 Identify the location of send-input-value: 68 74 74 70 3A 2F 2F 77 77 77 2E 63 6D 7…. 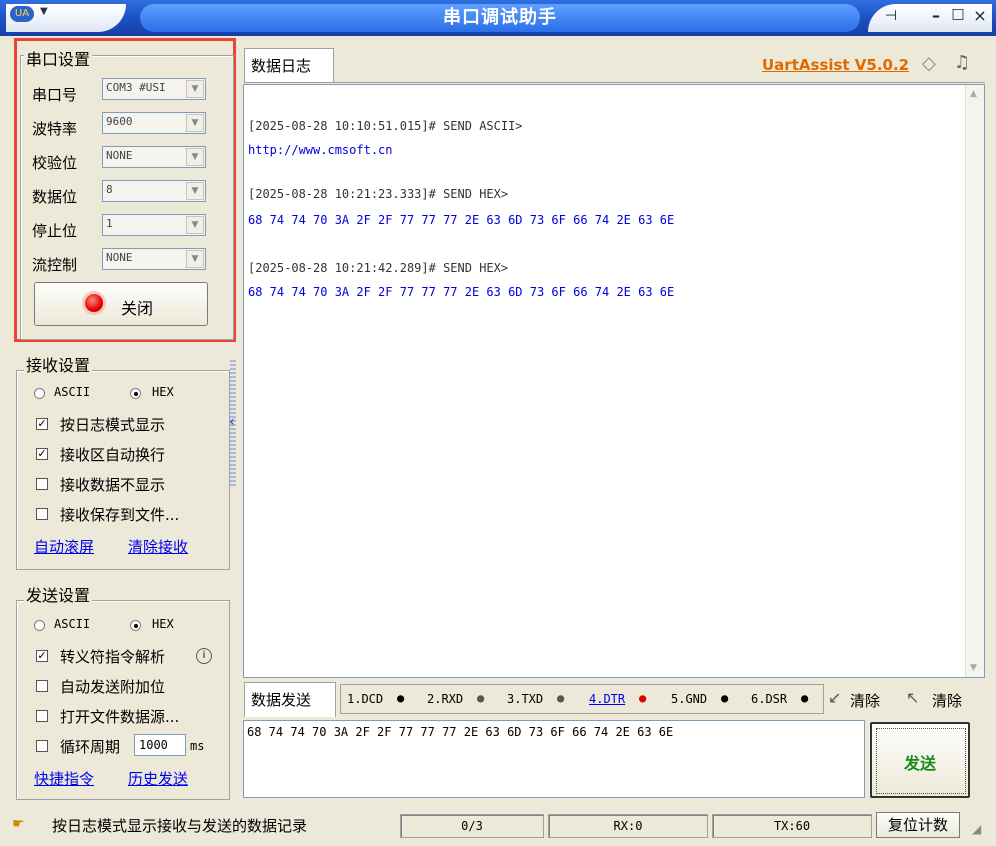
(460, 732).